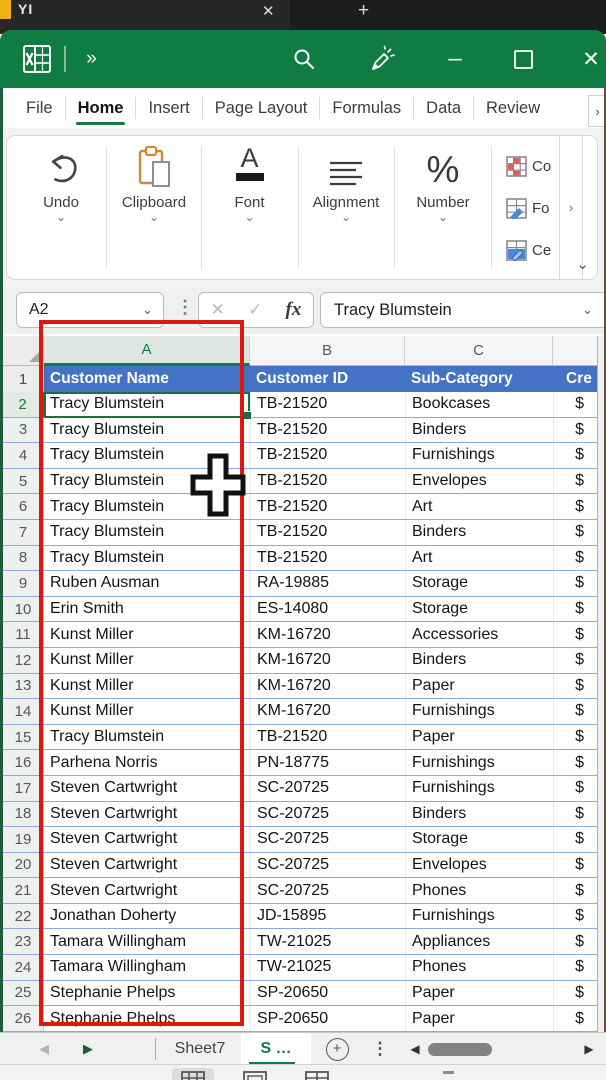 The height and width of the screenshot is (1080, 606). What do you see at coordinates (92, 59) in the screenshot?
I see `quick-access-overflow-icon: »` at bounding box center [92, 59].